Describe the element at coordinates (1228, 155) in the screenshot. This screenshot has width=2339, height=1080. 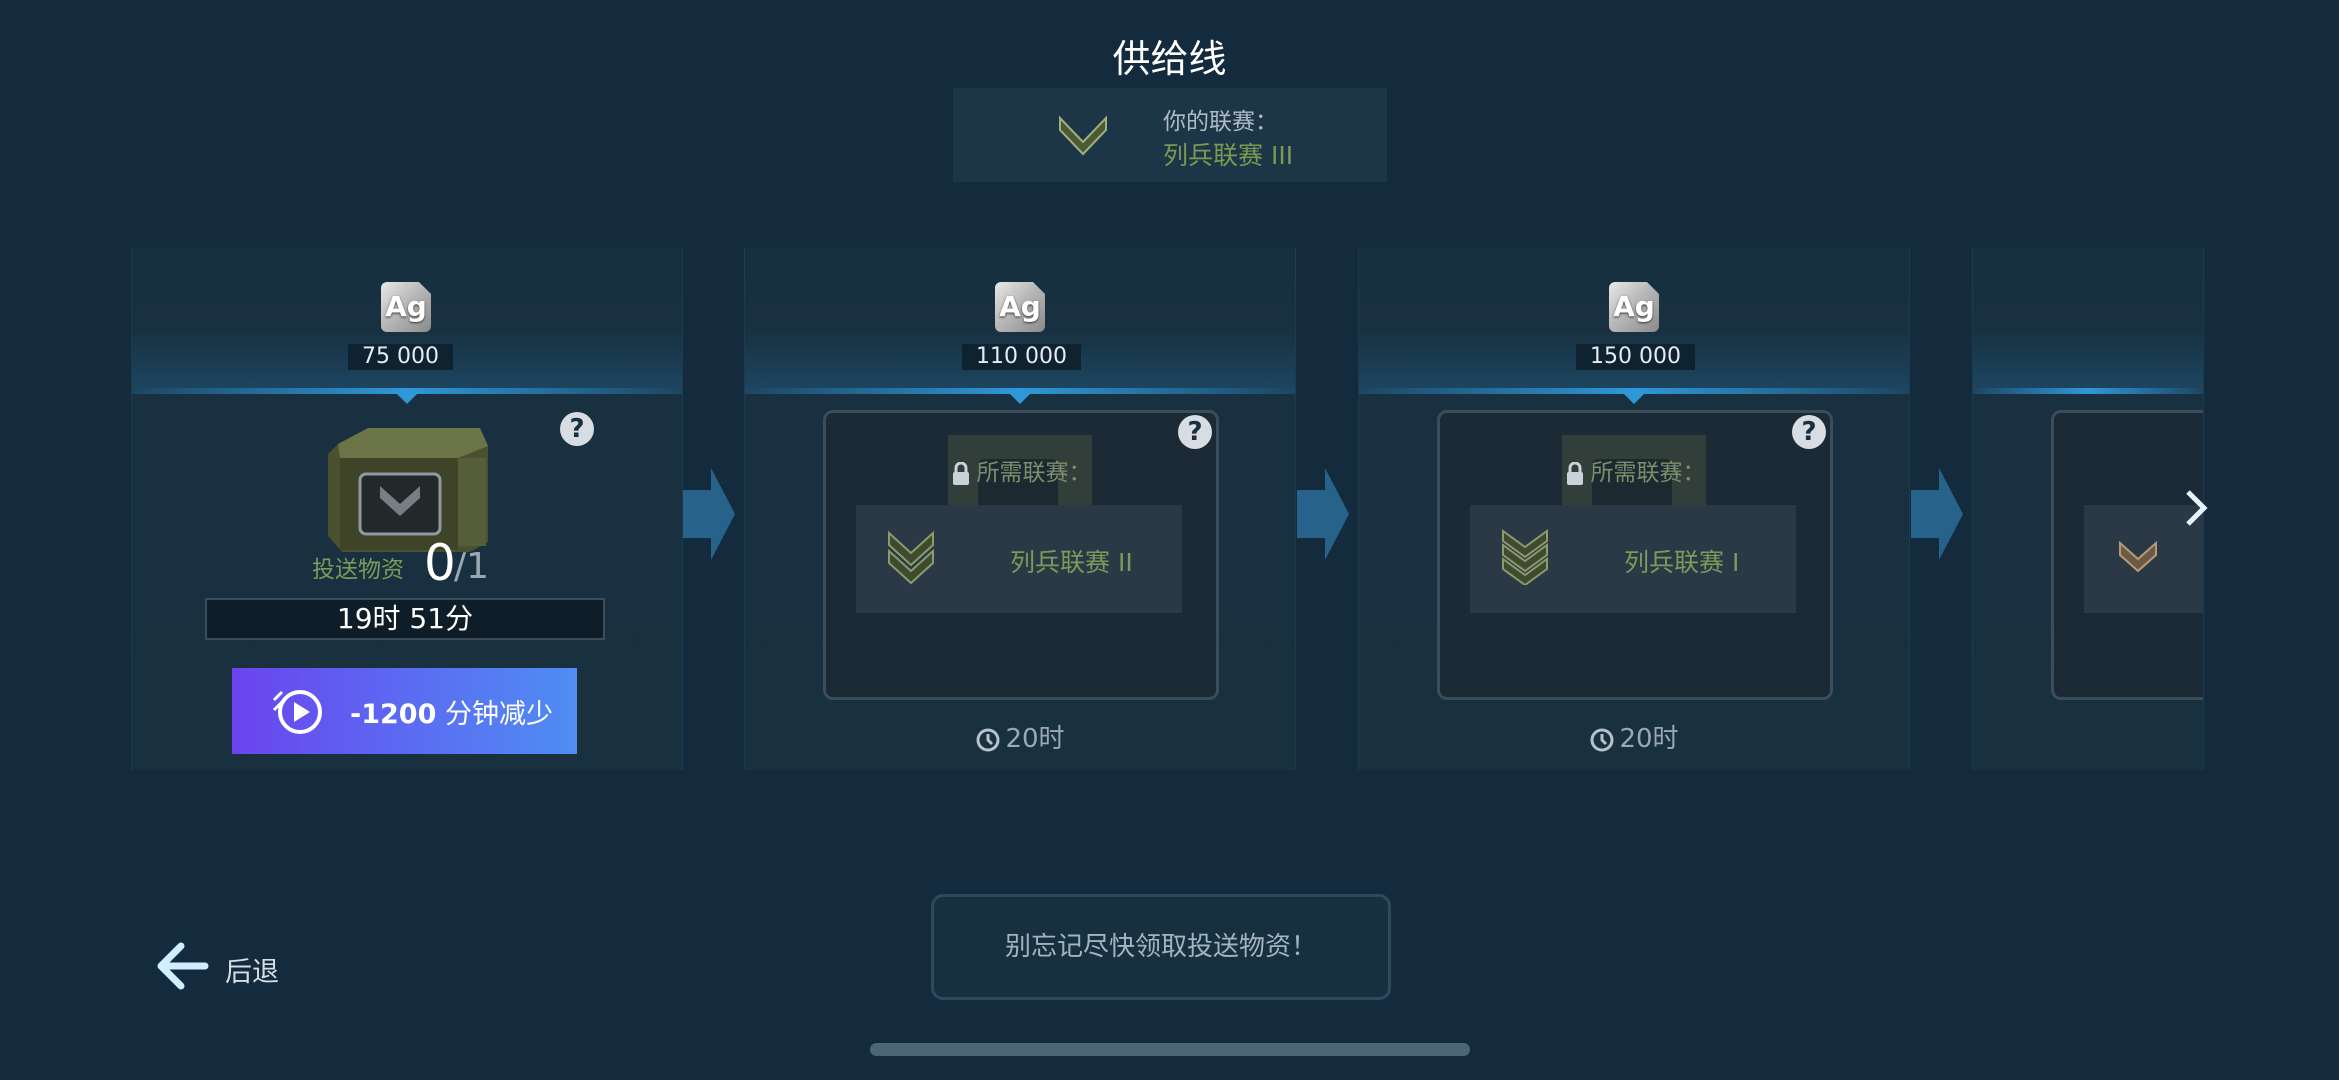
I see `league-name: 列兵联赛 III` at that location.